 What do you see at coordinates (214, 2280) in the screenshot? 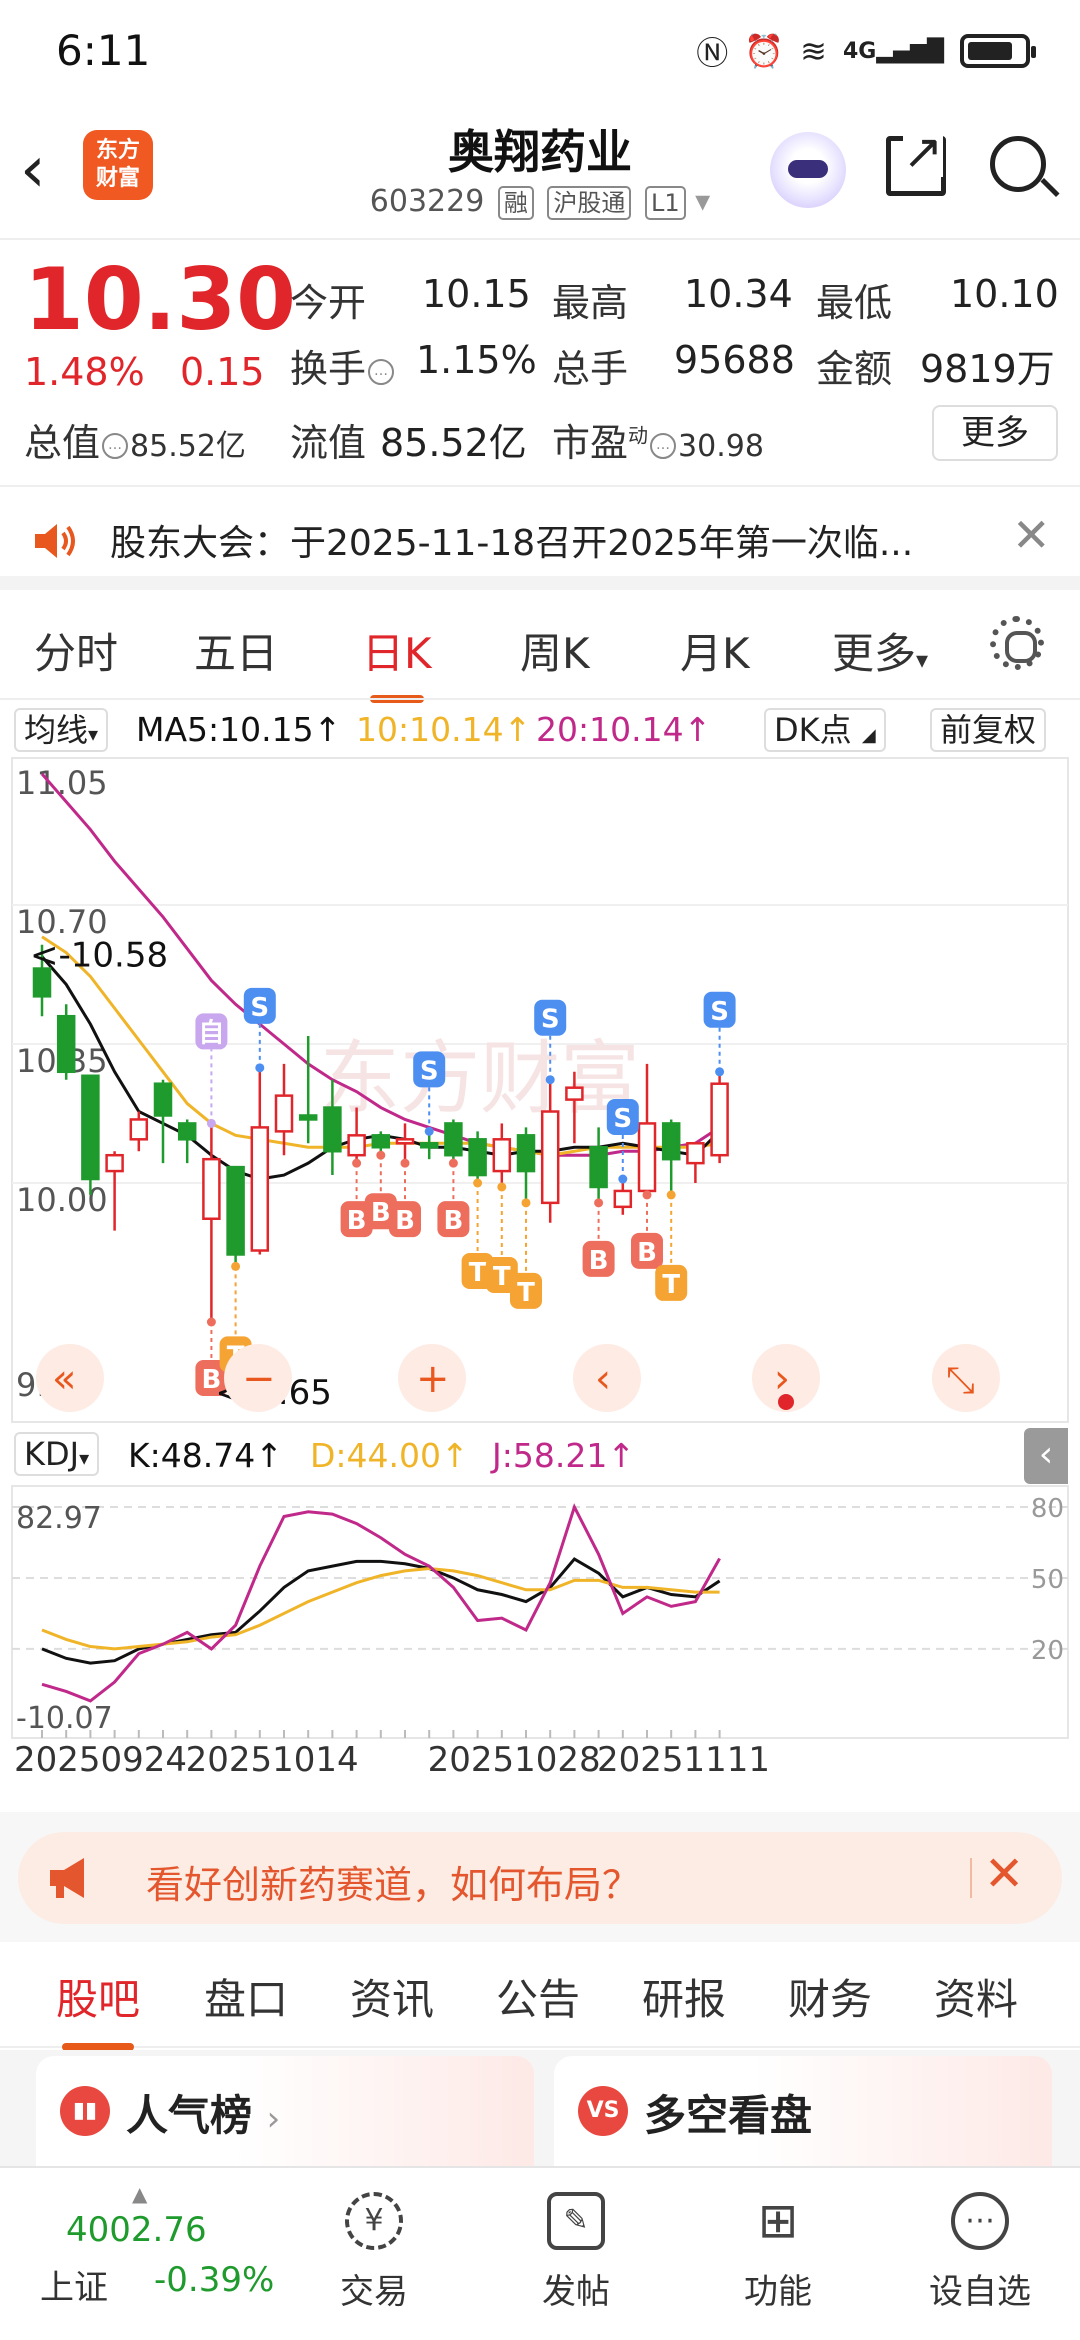
I see `index-change: -0.39%` at bounding box center [214, 2280].